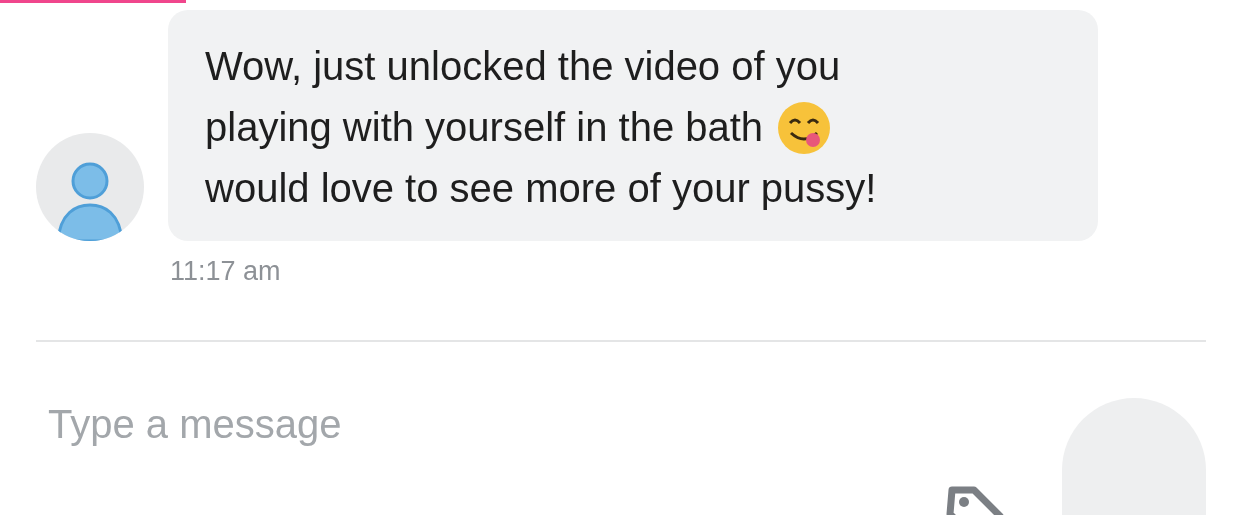 This screenshot has height=515, width=1242. Describe the element at coordinates (975, 500) in the screenshot. I see `tag-icon` at that location.